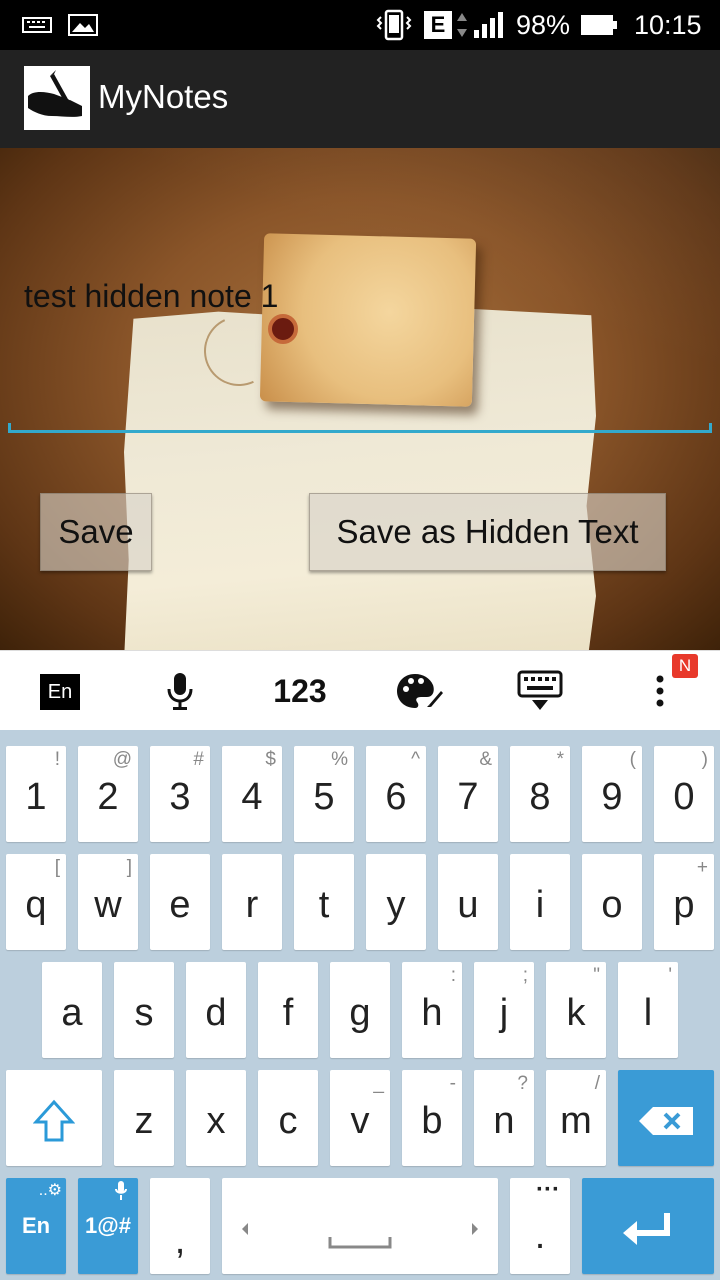  Describe the element at coordinates (394, 25) in the screenshot. I see `vibrate-icon` at that location.